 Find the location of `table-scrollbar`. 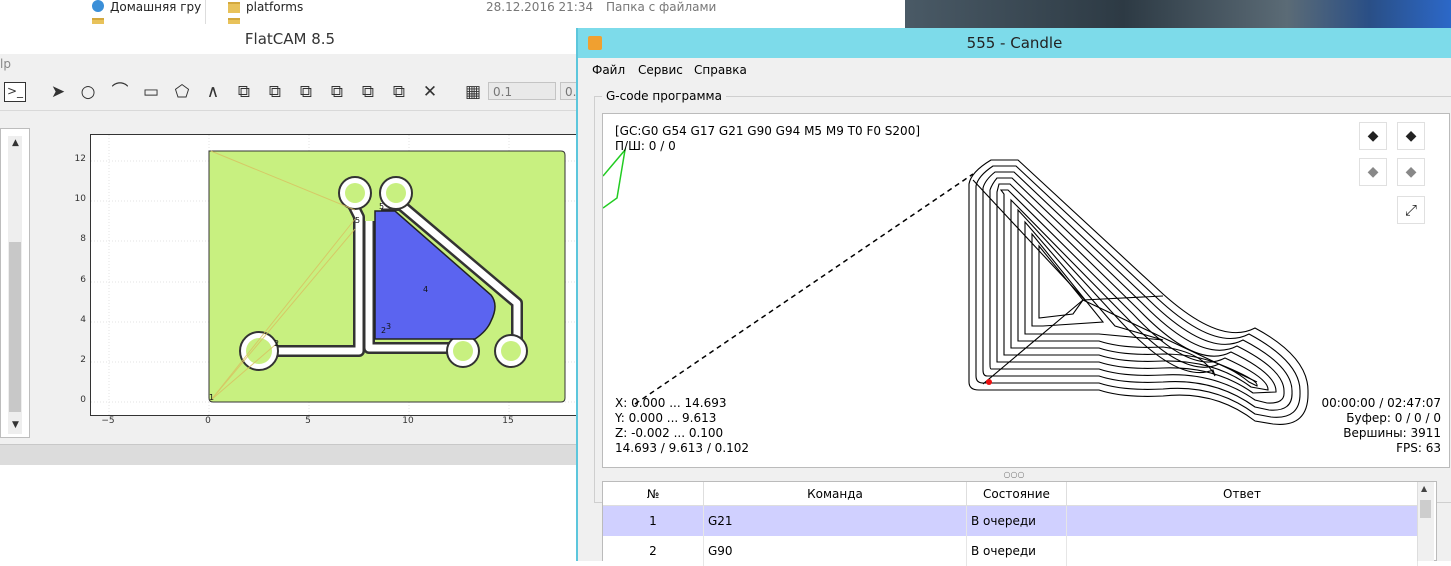

table-scrollbar is located at coordinates (1425, 521).